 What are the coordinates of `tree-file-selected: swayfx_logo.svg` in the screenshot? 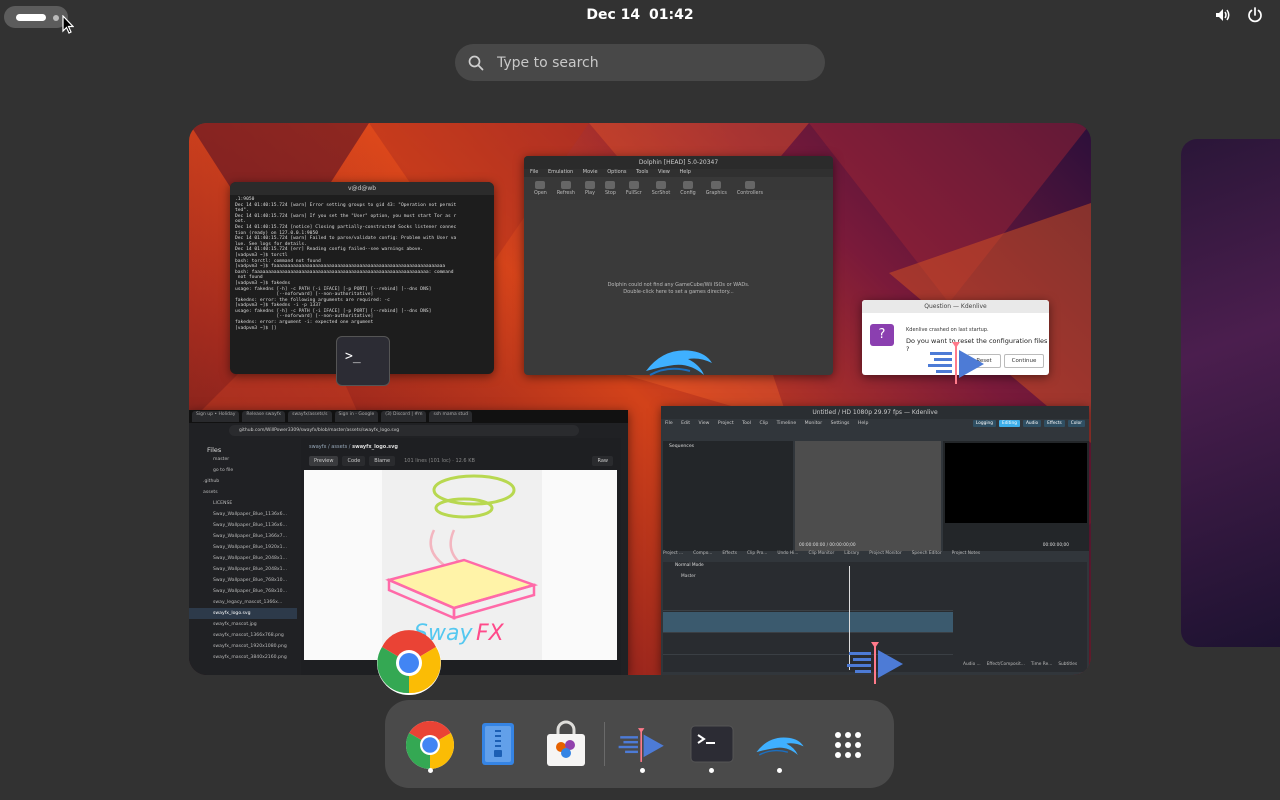 It's located at (243, 613).